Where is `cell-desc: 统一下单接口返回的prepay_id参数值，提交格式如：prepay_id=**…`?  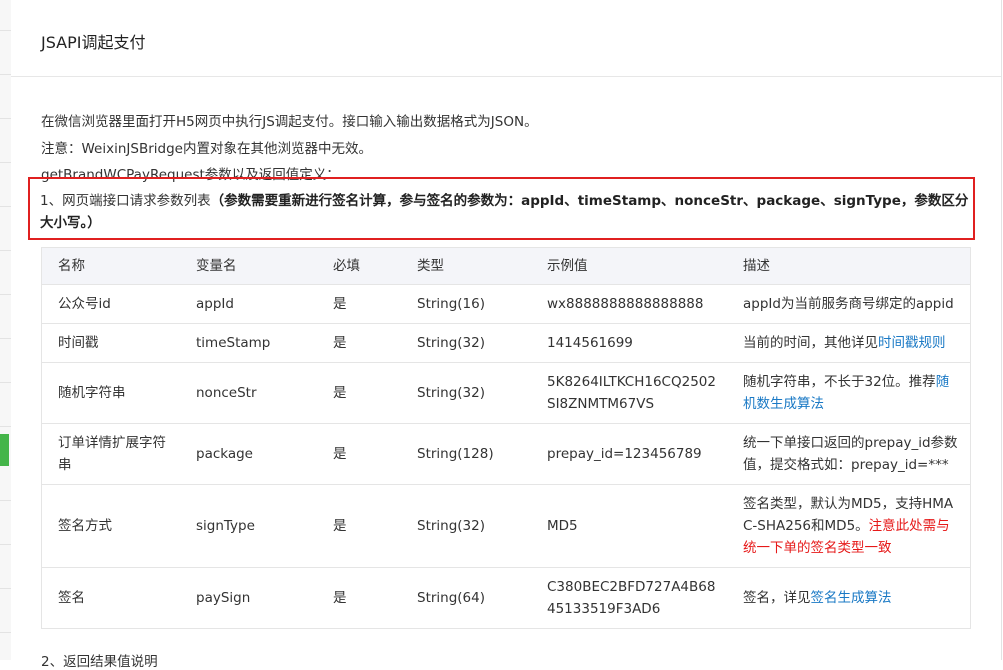 cell-desc: 统一下单接口返回的prepay_id参数值，提交格式如：prepay_id=**… is located at coordinates (849, 454).